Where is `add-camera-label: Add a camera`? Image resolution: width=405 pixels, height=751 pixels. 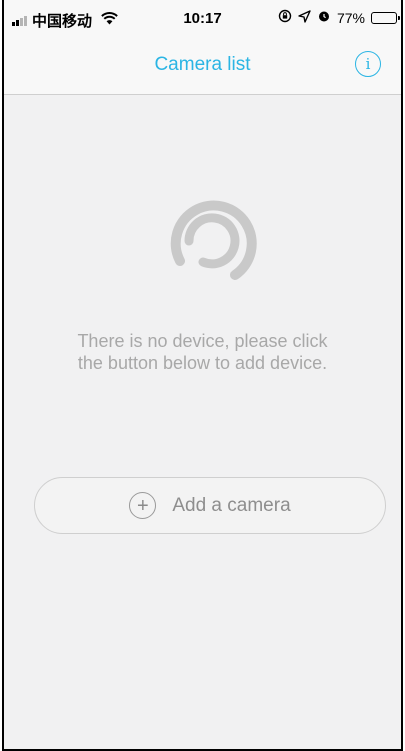
add-camera-label: Add a camera is located at coordinates (231, 505).